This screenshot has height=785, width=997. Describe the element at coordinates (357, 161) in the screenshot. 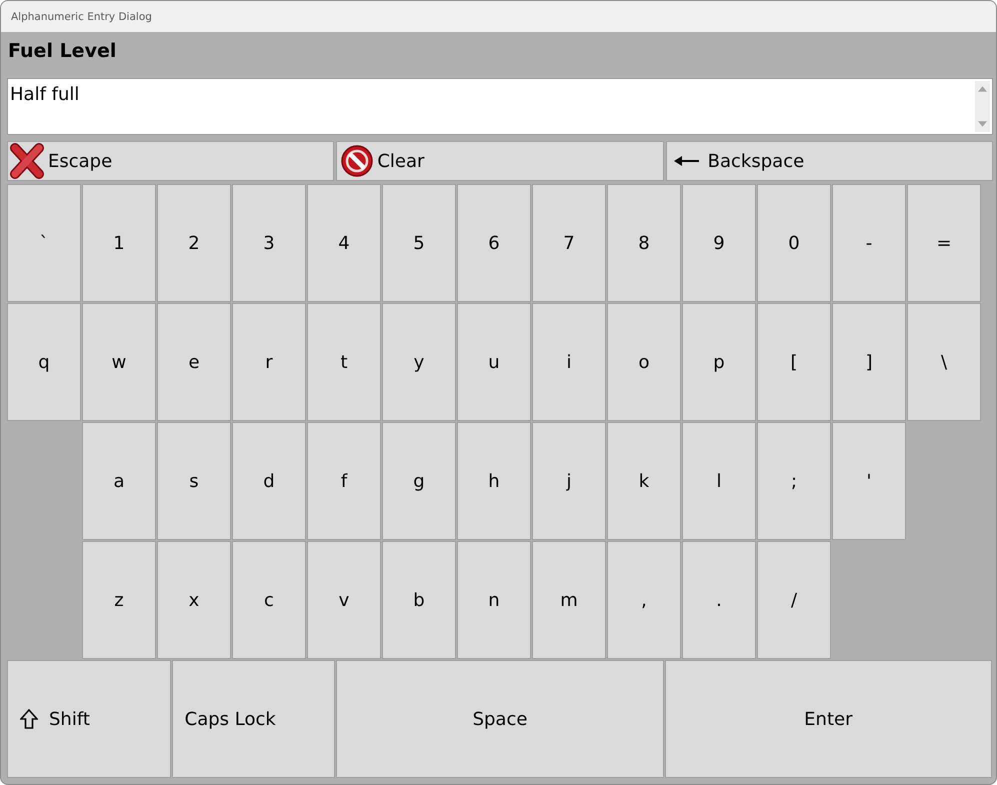

I see `no-entry-icon` at that location.